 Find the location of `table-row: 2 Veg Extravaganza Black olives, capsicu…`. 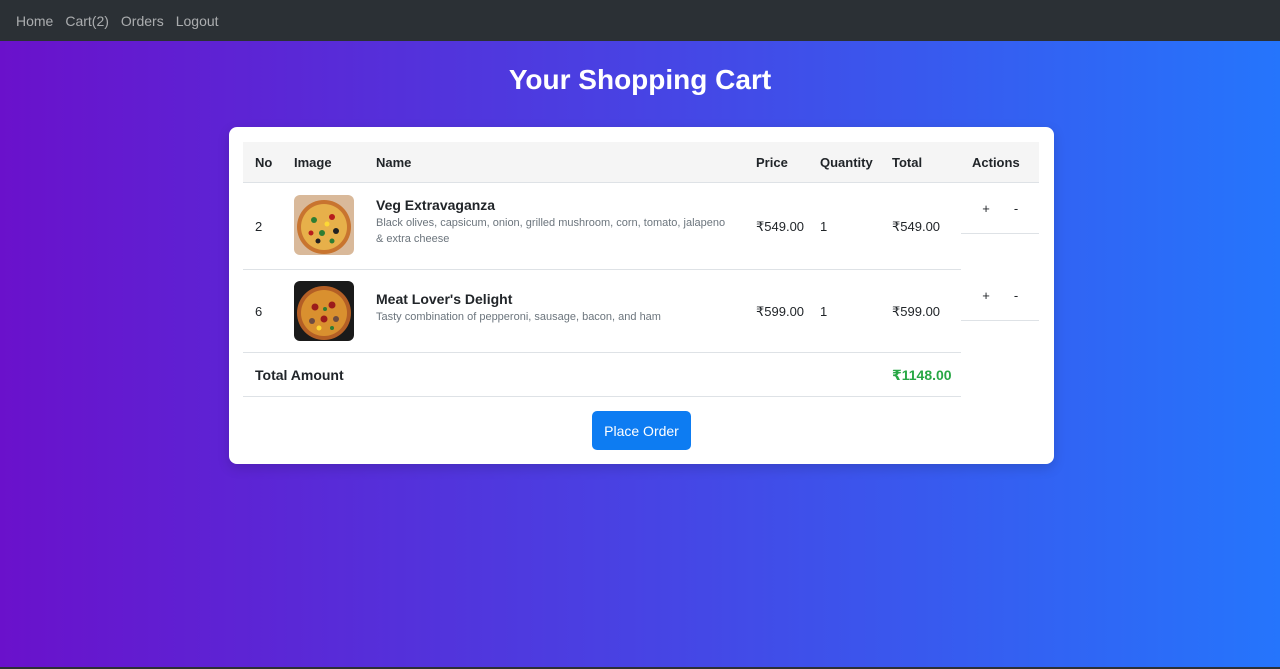

table-row: 2 Veg Extravaganza Black olives, capsicu… is located at coordinates (602, 226).